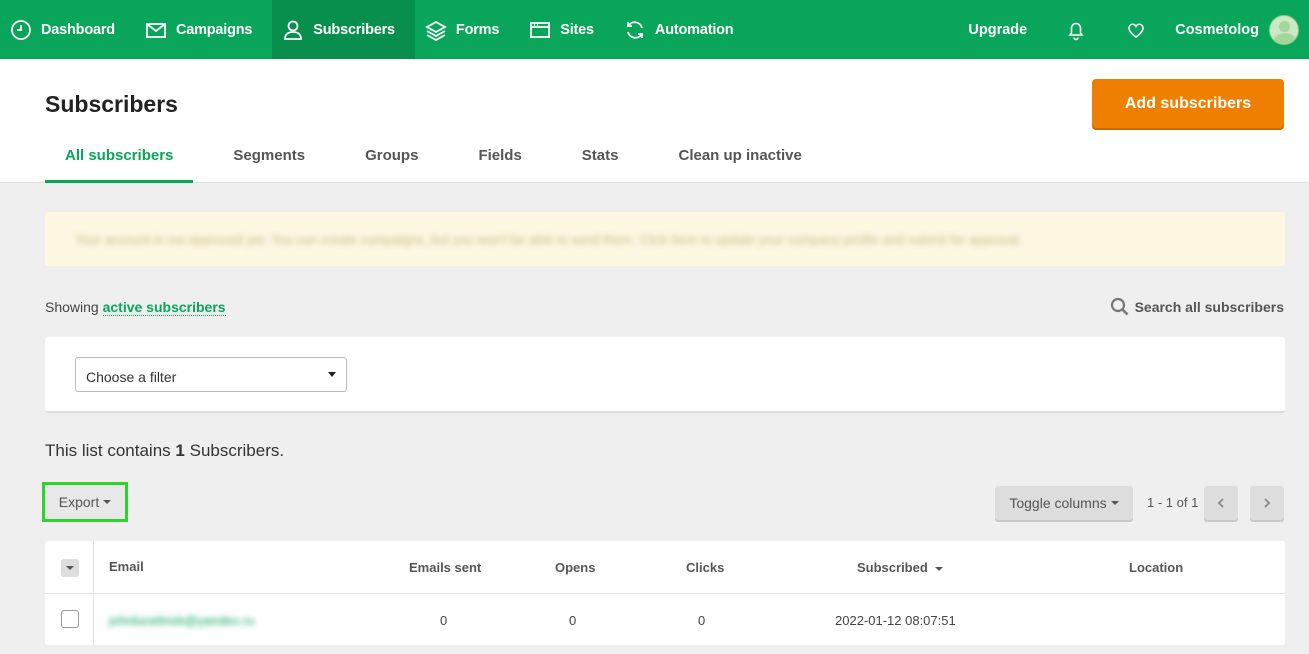 The width and height of the screenshot is (1309, 654). I want to click on column-location: Location, so click(1156, 567).